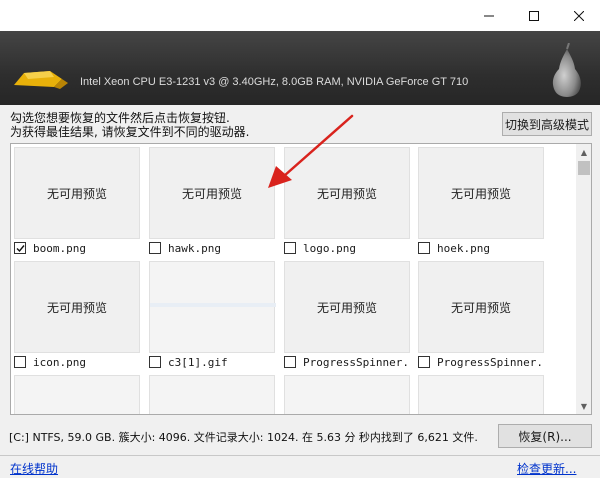 This screenshot has height=478, width=600. Describe the element at coordinates (300, 455) in the screenshot. I see `footer-divider` at that location.